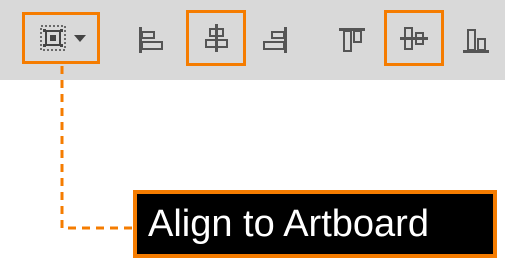 This screenshot has height=266, width=505. I want to click on horizontal-align-right-button, so click(276, 40).